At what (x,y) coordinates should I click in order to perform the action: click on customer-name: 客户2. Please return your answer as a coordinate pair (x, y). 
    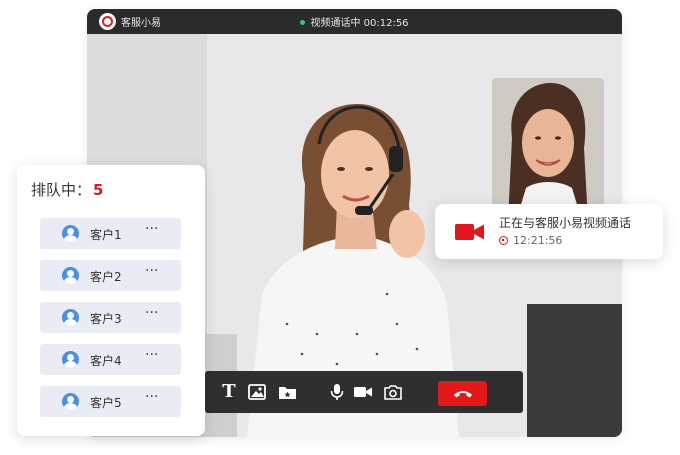
    Looking at the image, I should click on (106, 277).